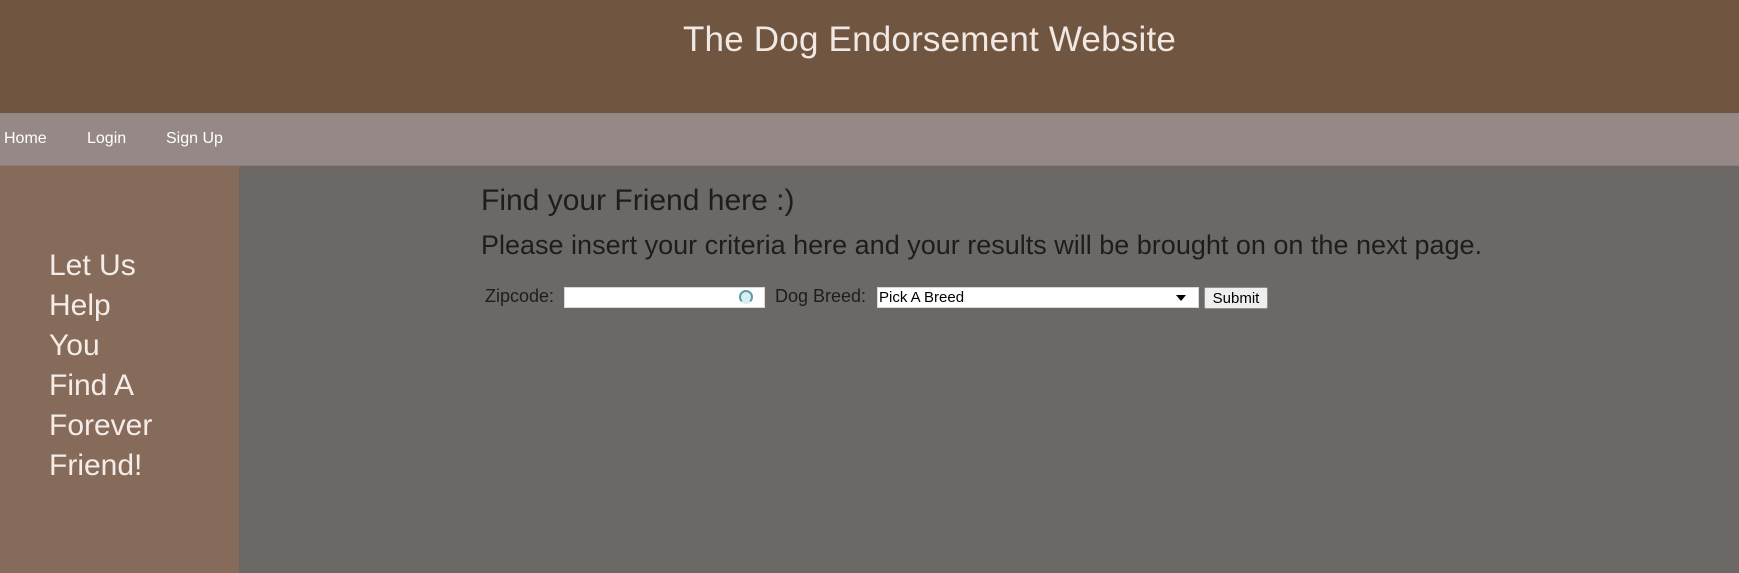  What do you see at coordinates (1236, 298) in the screenshot?
I see `submit-button: Submit` at bounding box center [1236, 298].